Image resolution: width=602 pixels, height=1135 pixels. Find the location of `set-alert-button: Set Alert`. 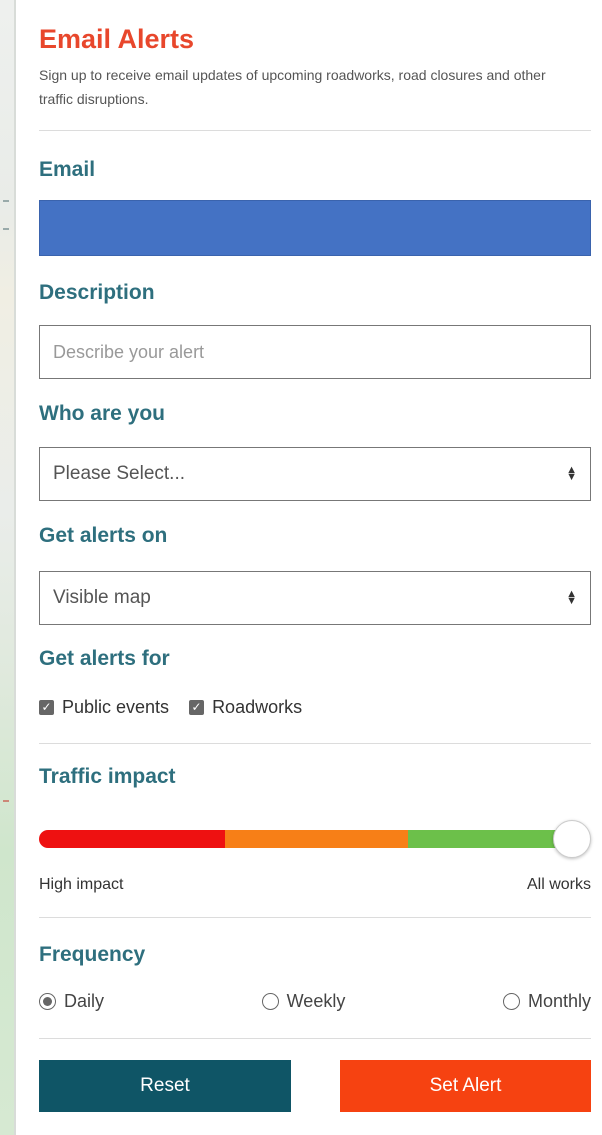

set-alert-button: Set Alert is located at coordinates (465, 1086).